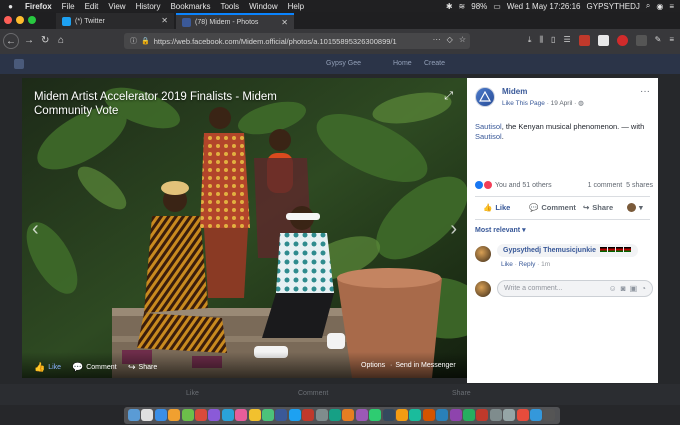 Image resolution: width=680 pixels, height=425 pixels. I want to click on photo-options-button: Options, so click(373, 365).